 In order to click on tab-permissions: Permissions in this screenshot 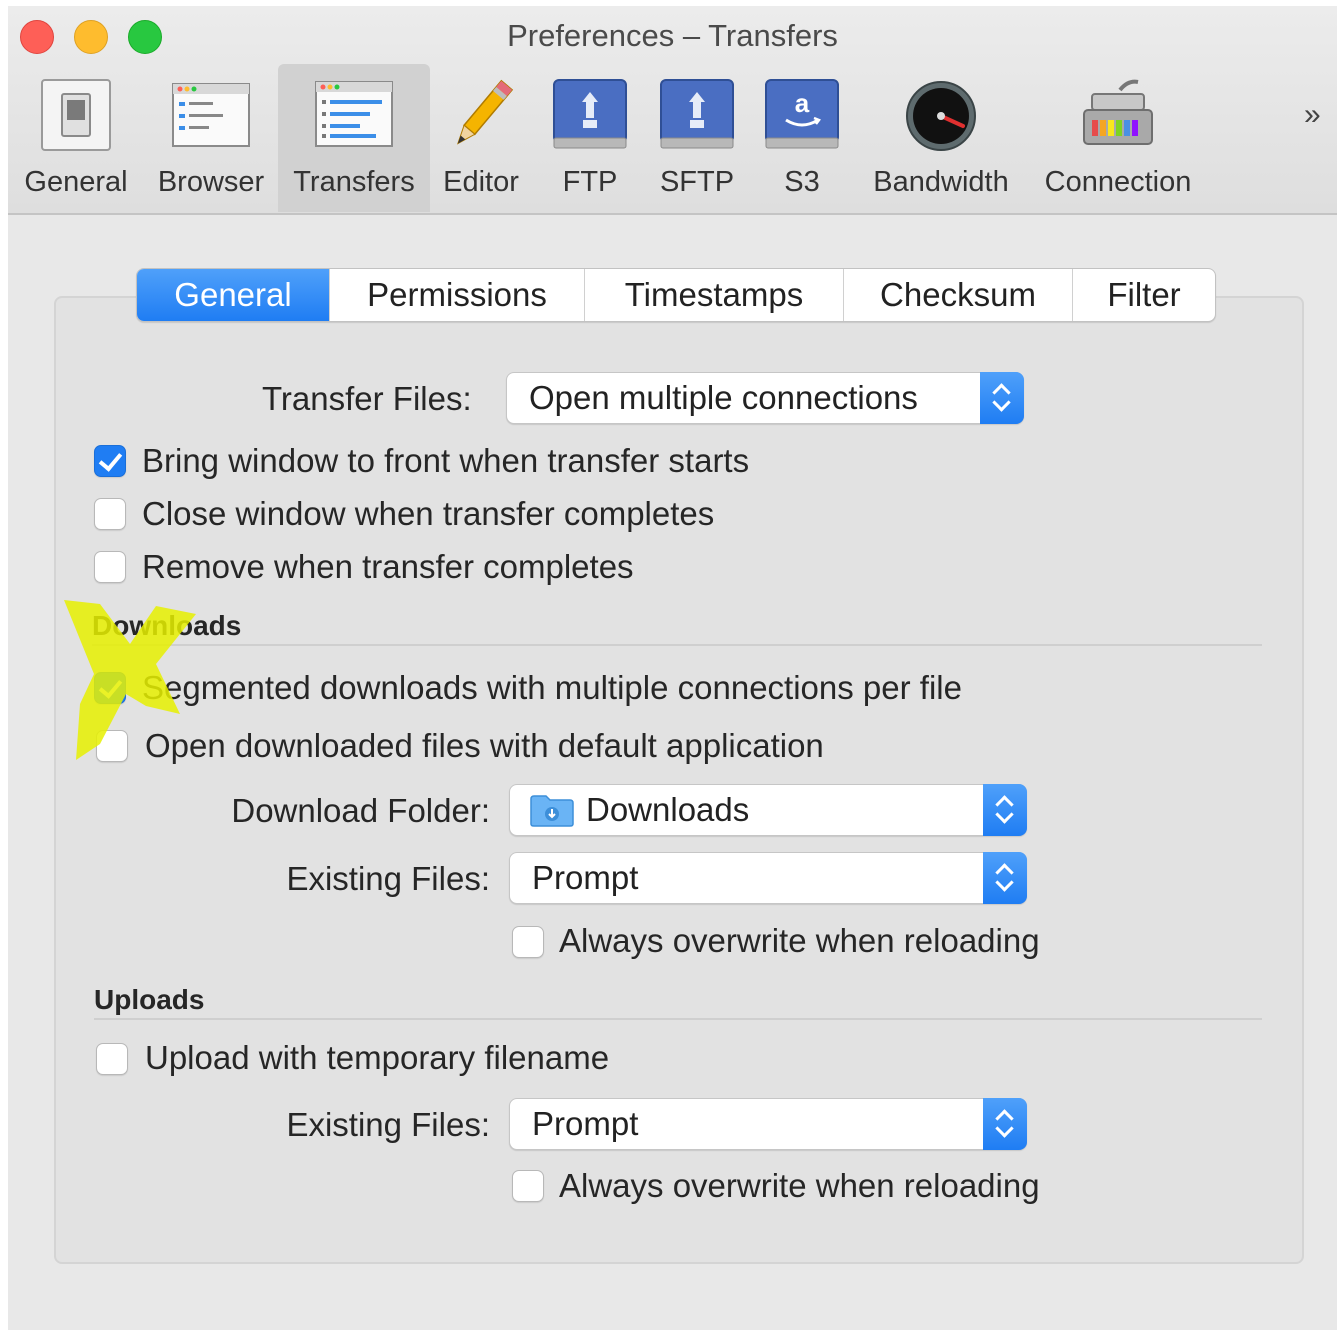, I will do `click(457, 295)`.